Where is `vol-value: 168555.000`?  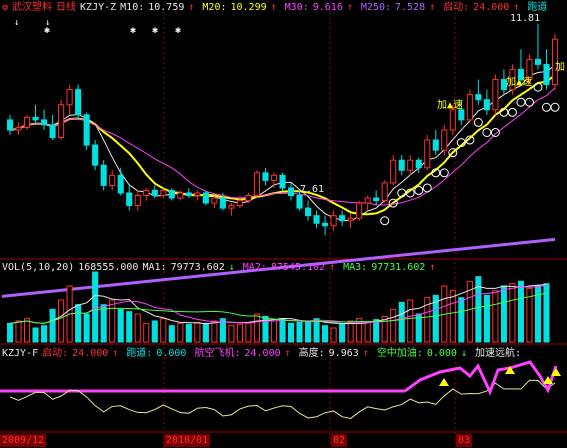 vol-value: 168555.000 is located at coordinates (108, 267).